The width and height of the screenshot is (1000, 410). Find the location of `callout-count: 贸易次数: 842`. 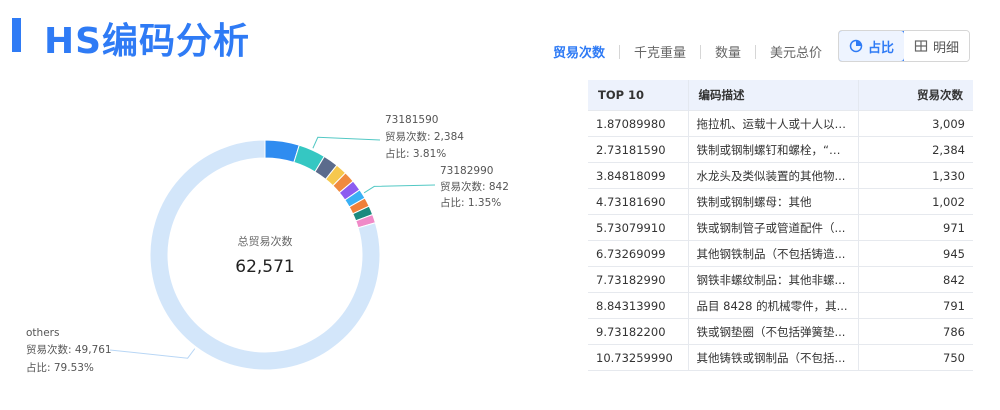

callout-count: 贸易次数: 842 is located at coordinates (474, 186).